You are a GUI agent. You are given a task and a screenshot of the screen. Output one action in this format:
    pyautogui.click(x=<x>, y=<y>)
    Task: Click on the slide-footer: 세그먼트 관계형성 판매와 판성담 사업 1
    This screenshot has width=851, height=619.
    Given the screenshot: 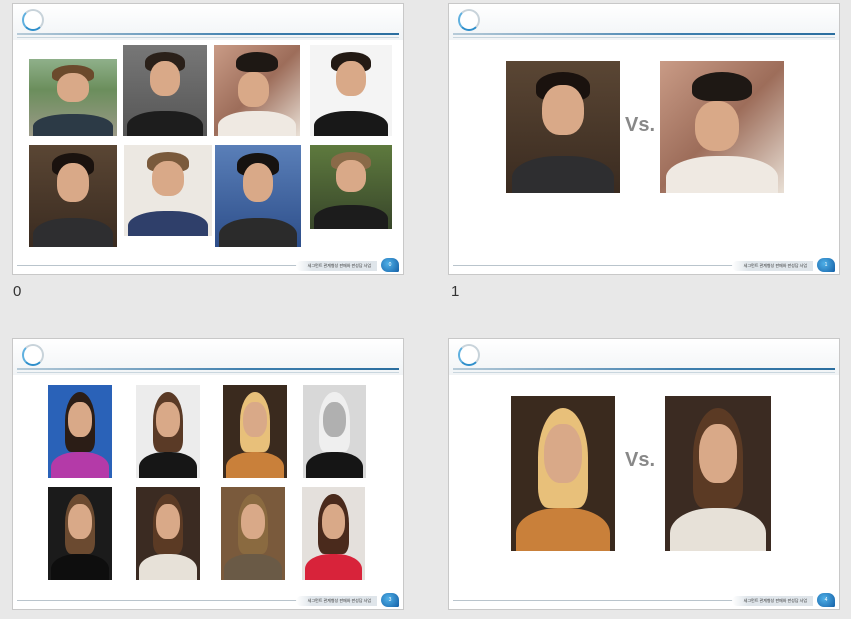 What is the action you would take?
    pyautogui.click(x=644, y=266)
    